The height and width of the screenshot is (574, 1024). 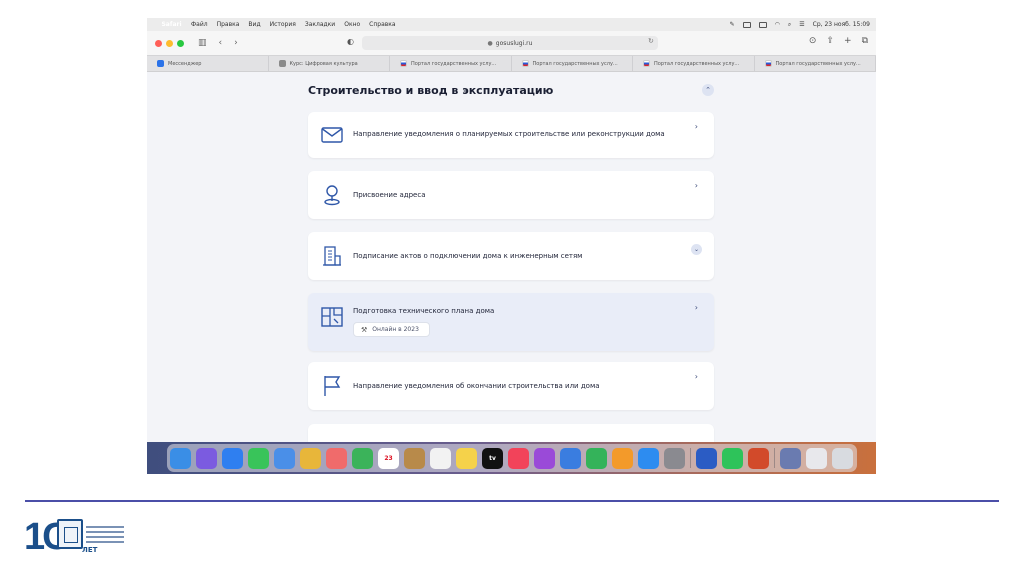 What do you see at coordinates (596, 458) in the screenshot?
I see `numbers-app-icon` at bounding box center [596, 458].